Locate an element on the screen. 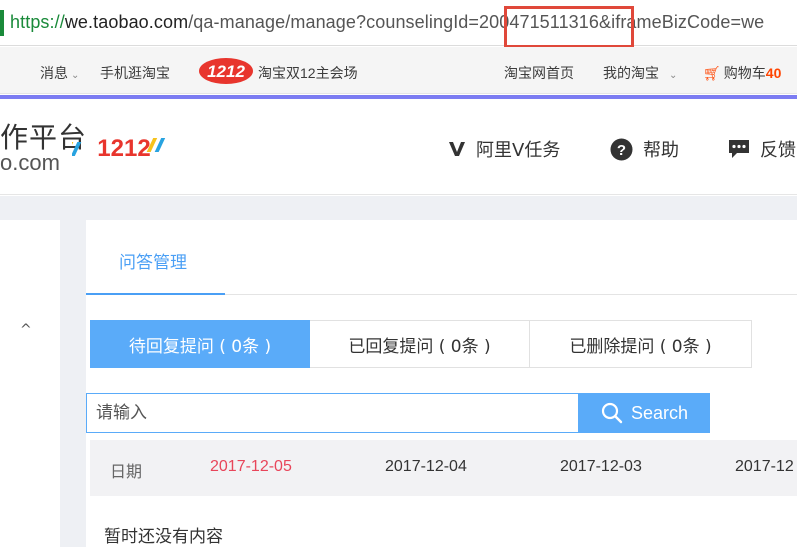 The height and width of the screenshot is (547, 797). nav-taobao-home: 淘宝网首页 is located at coordinates (539, 73).